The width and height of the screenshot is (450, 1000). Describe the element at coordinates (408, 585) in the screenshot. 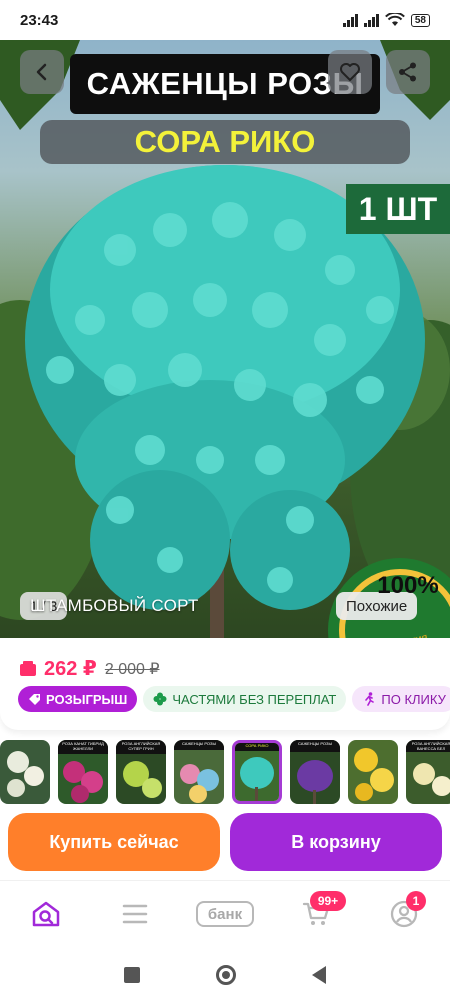

I see `guarantee-percent: 100%` at that location.